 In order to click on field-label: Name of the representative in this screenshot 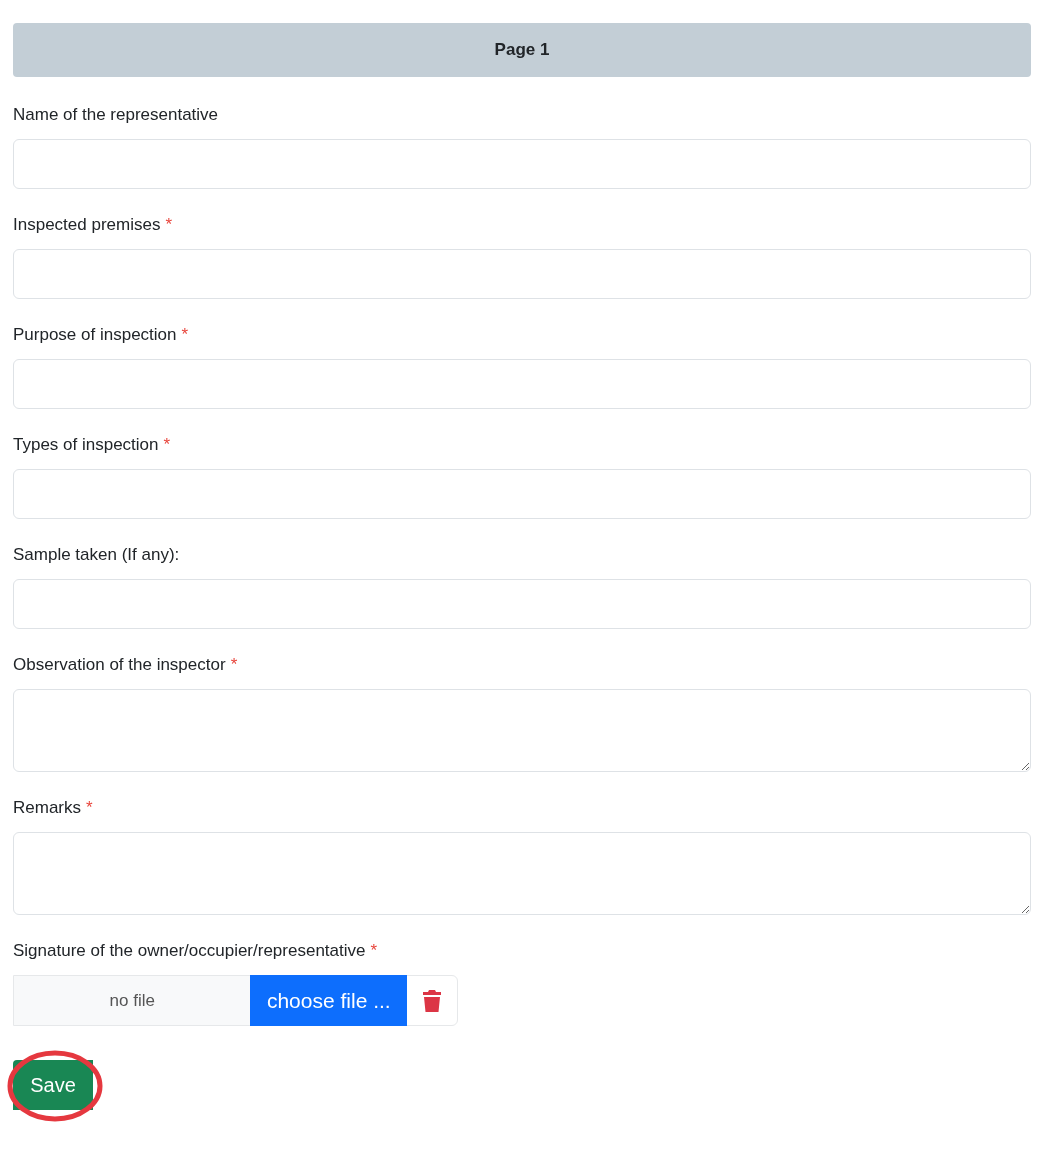, I will do `click(116, 115)`.